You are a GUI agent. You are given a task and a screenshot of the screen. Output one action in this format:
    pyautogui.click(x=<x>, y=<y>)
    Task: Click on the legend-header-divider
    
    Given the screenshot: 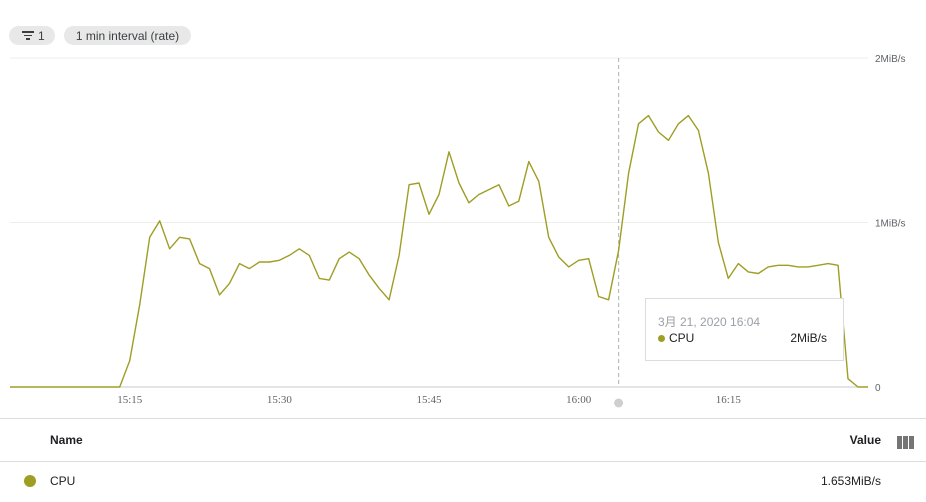 What is the action you would take?
    pyautogui.click(x=463, y=461)
    